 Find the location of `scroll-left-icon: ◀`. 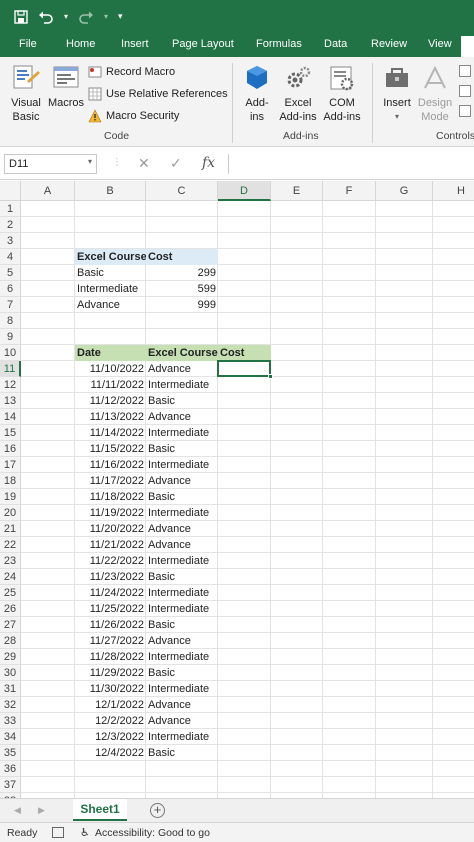

scroll-left-icon: ◀ is located at coordinates (17, 810).